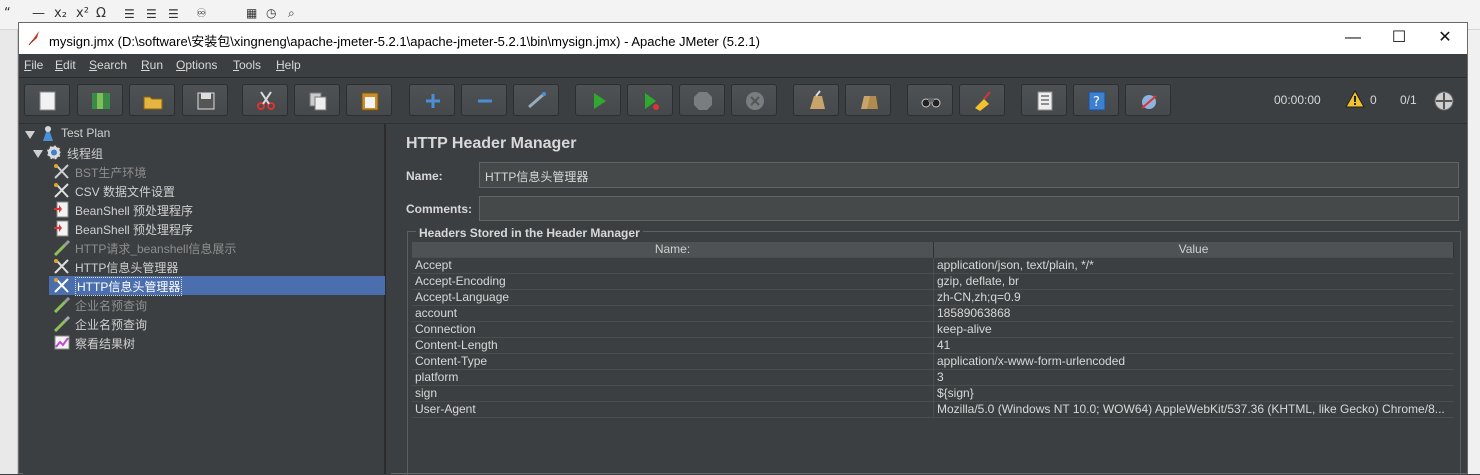  I want to click on stop-icon, so click(703, 101).